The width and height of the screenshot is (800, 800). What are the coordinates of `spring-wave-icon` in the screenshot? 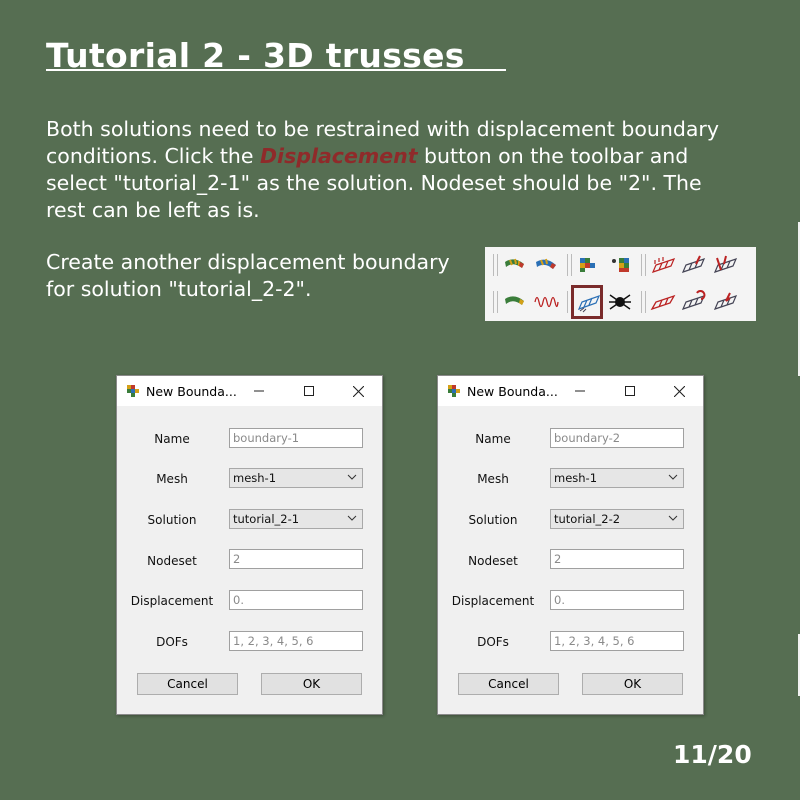 It's located at (546, 302).